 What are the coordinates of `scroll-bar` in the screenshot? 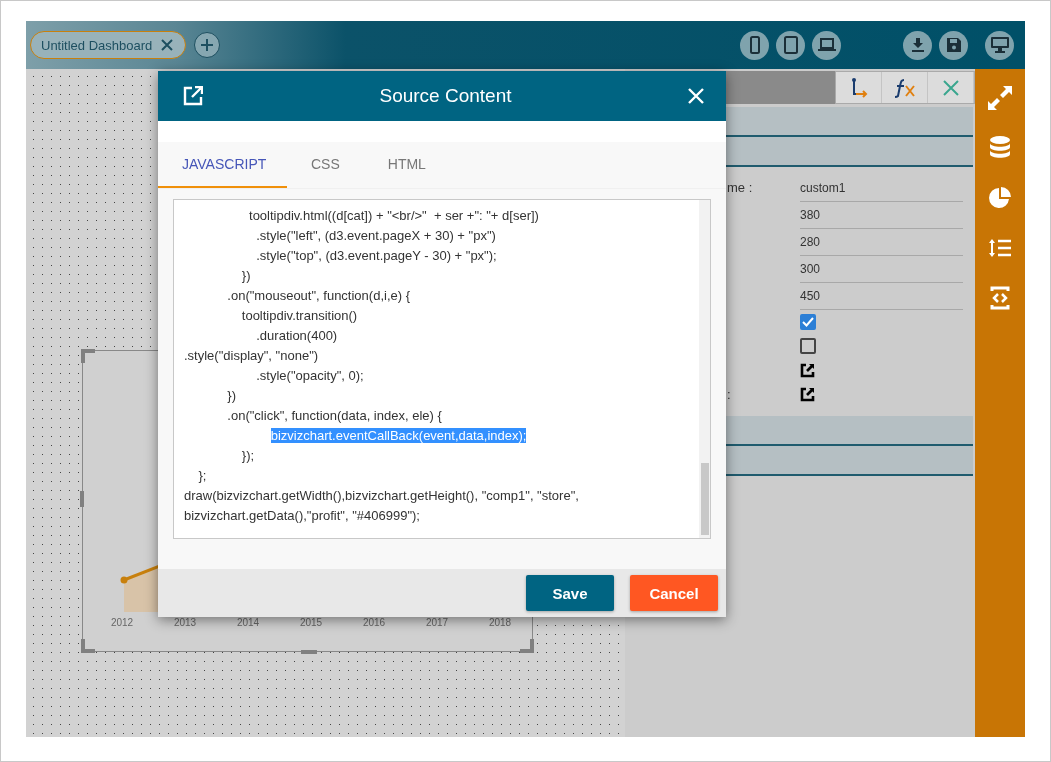 It's located at (704, 369).